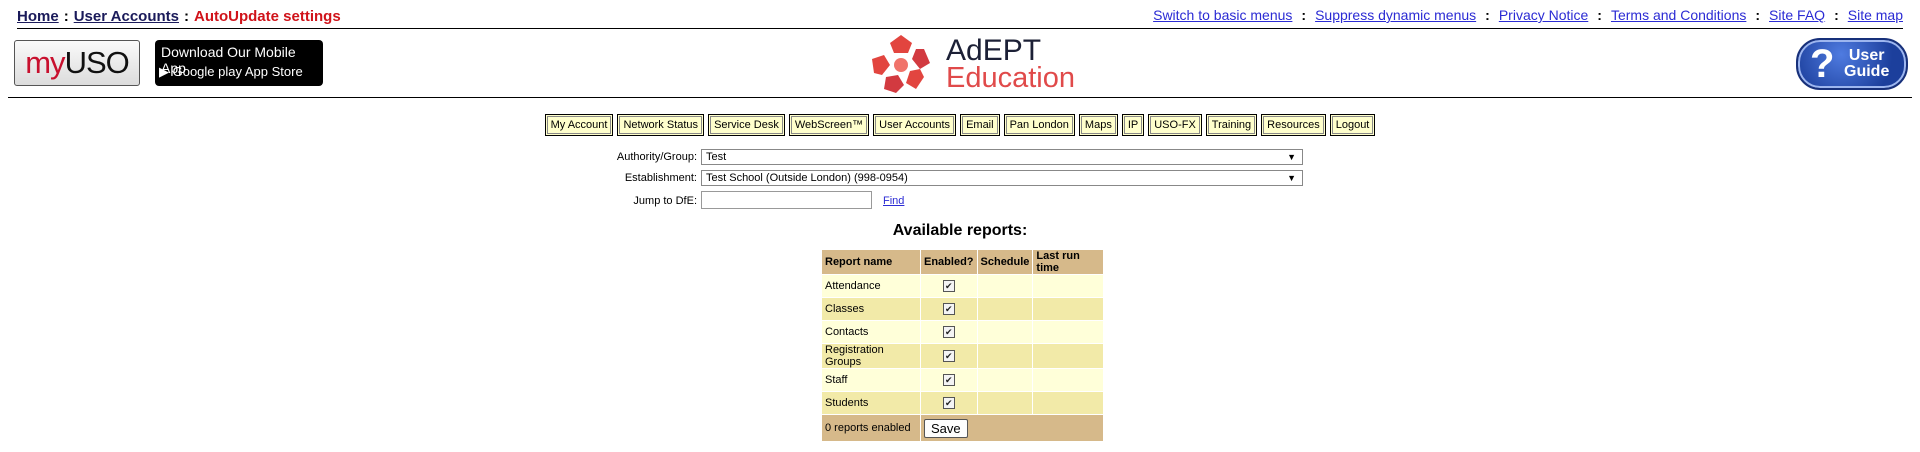  What do you see at coordinates (1175, 125) in the screenshot?
I see `nav-uso-fx: USO-FX` at bounding box center [1175, 125].